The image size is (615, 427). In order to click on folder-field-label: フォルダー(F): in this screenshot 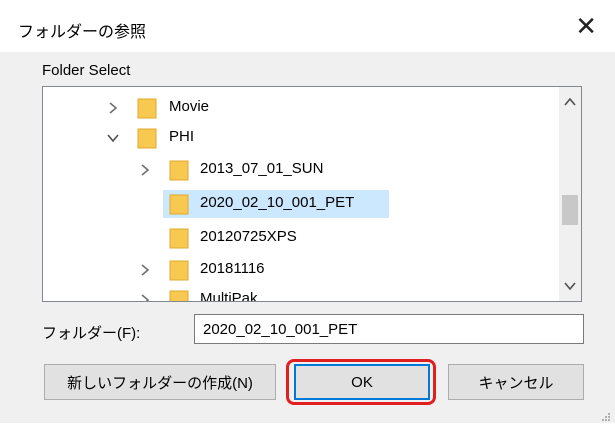, I will do `click(91, 333)`.